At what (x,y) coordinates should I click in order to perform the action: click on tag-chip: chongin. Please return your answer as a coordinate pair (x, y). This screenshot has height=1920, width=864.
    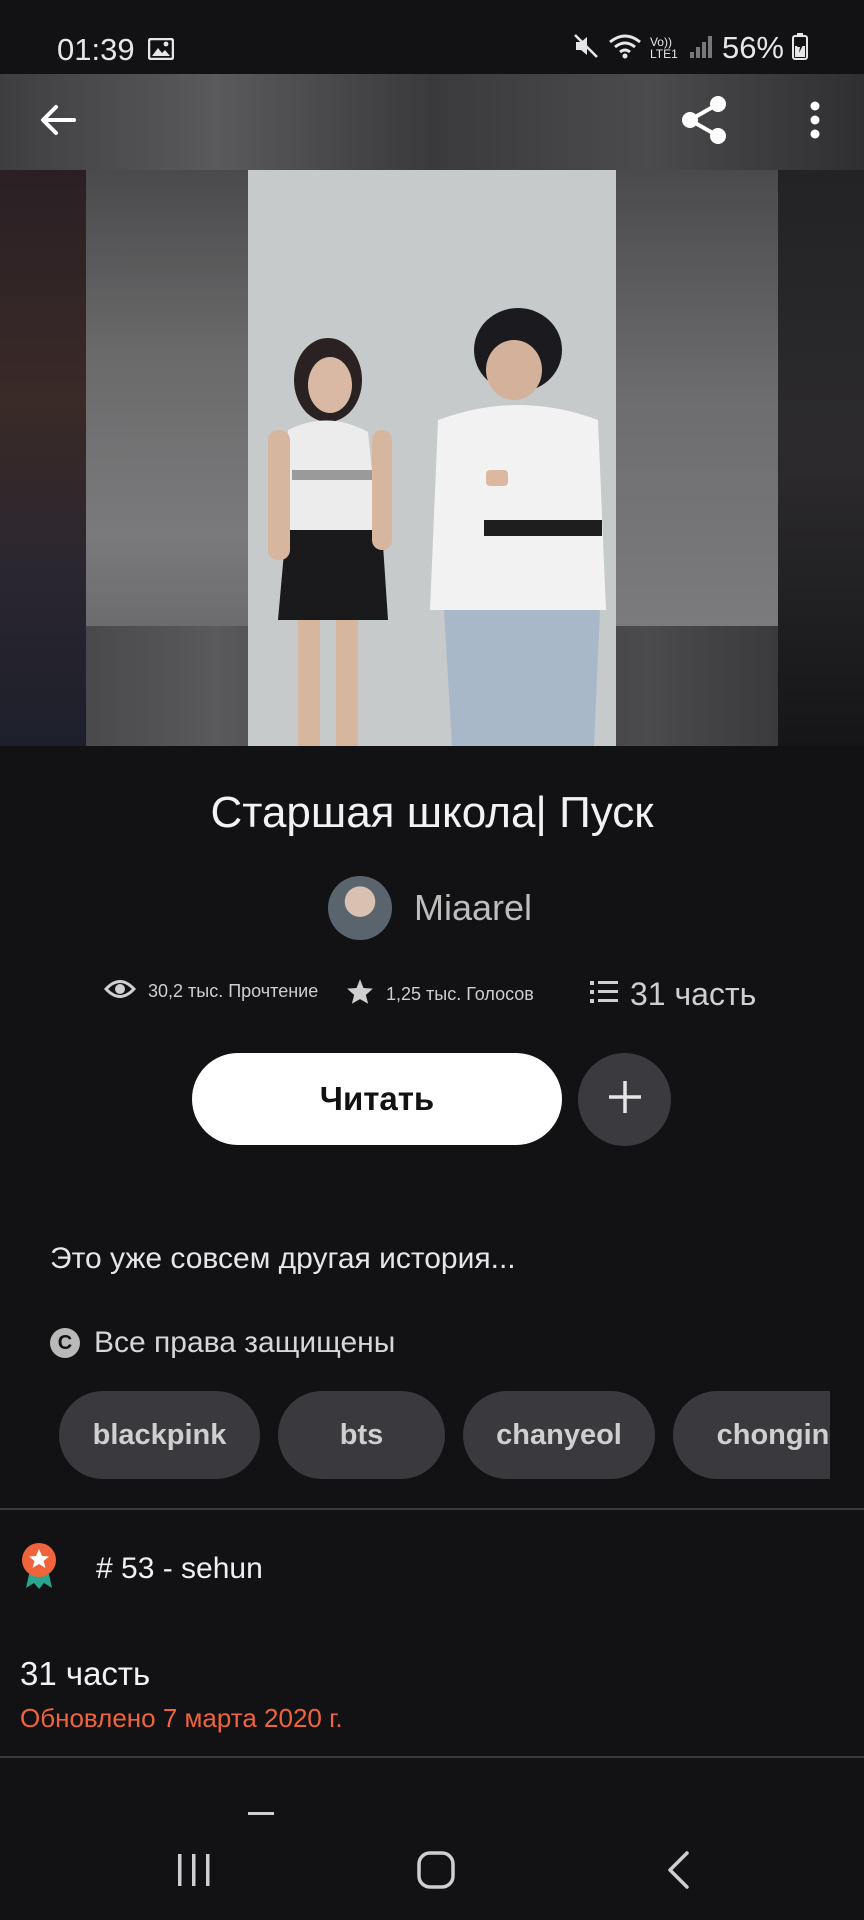
    Looking at the image, I should click on (751, 1435).